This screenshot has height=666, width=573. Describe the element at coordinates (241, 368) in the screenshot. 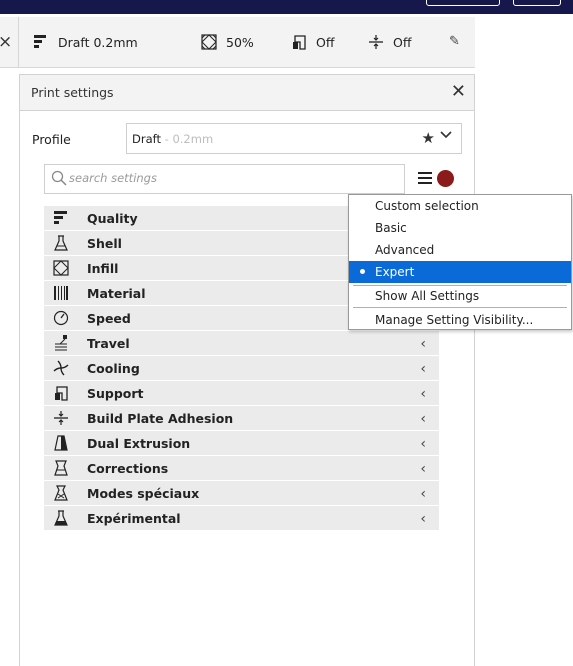

I see `category-cooling: Cooling` at that location.